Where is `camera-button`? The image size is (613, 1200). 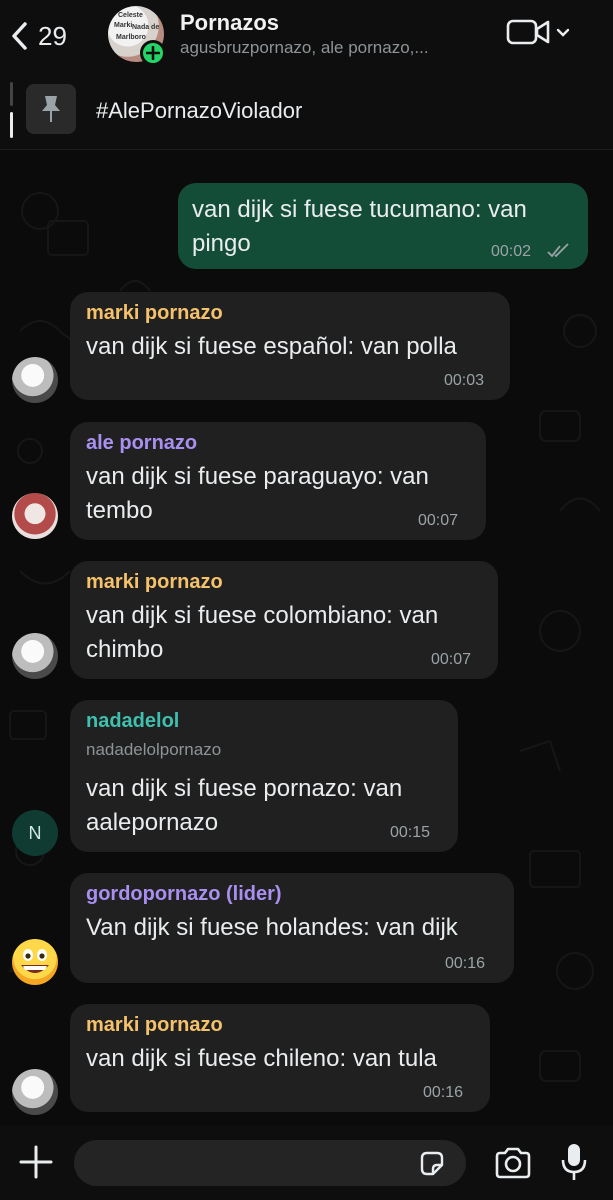 camera-button is located at coordinates (513, 1163).